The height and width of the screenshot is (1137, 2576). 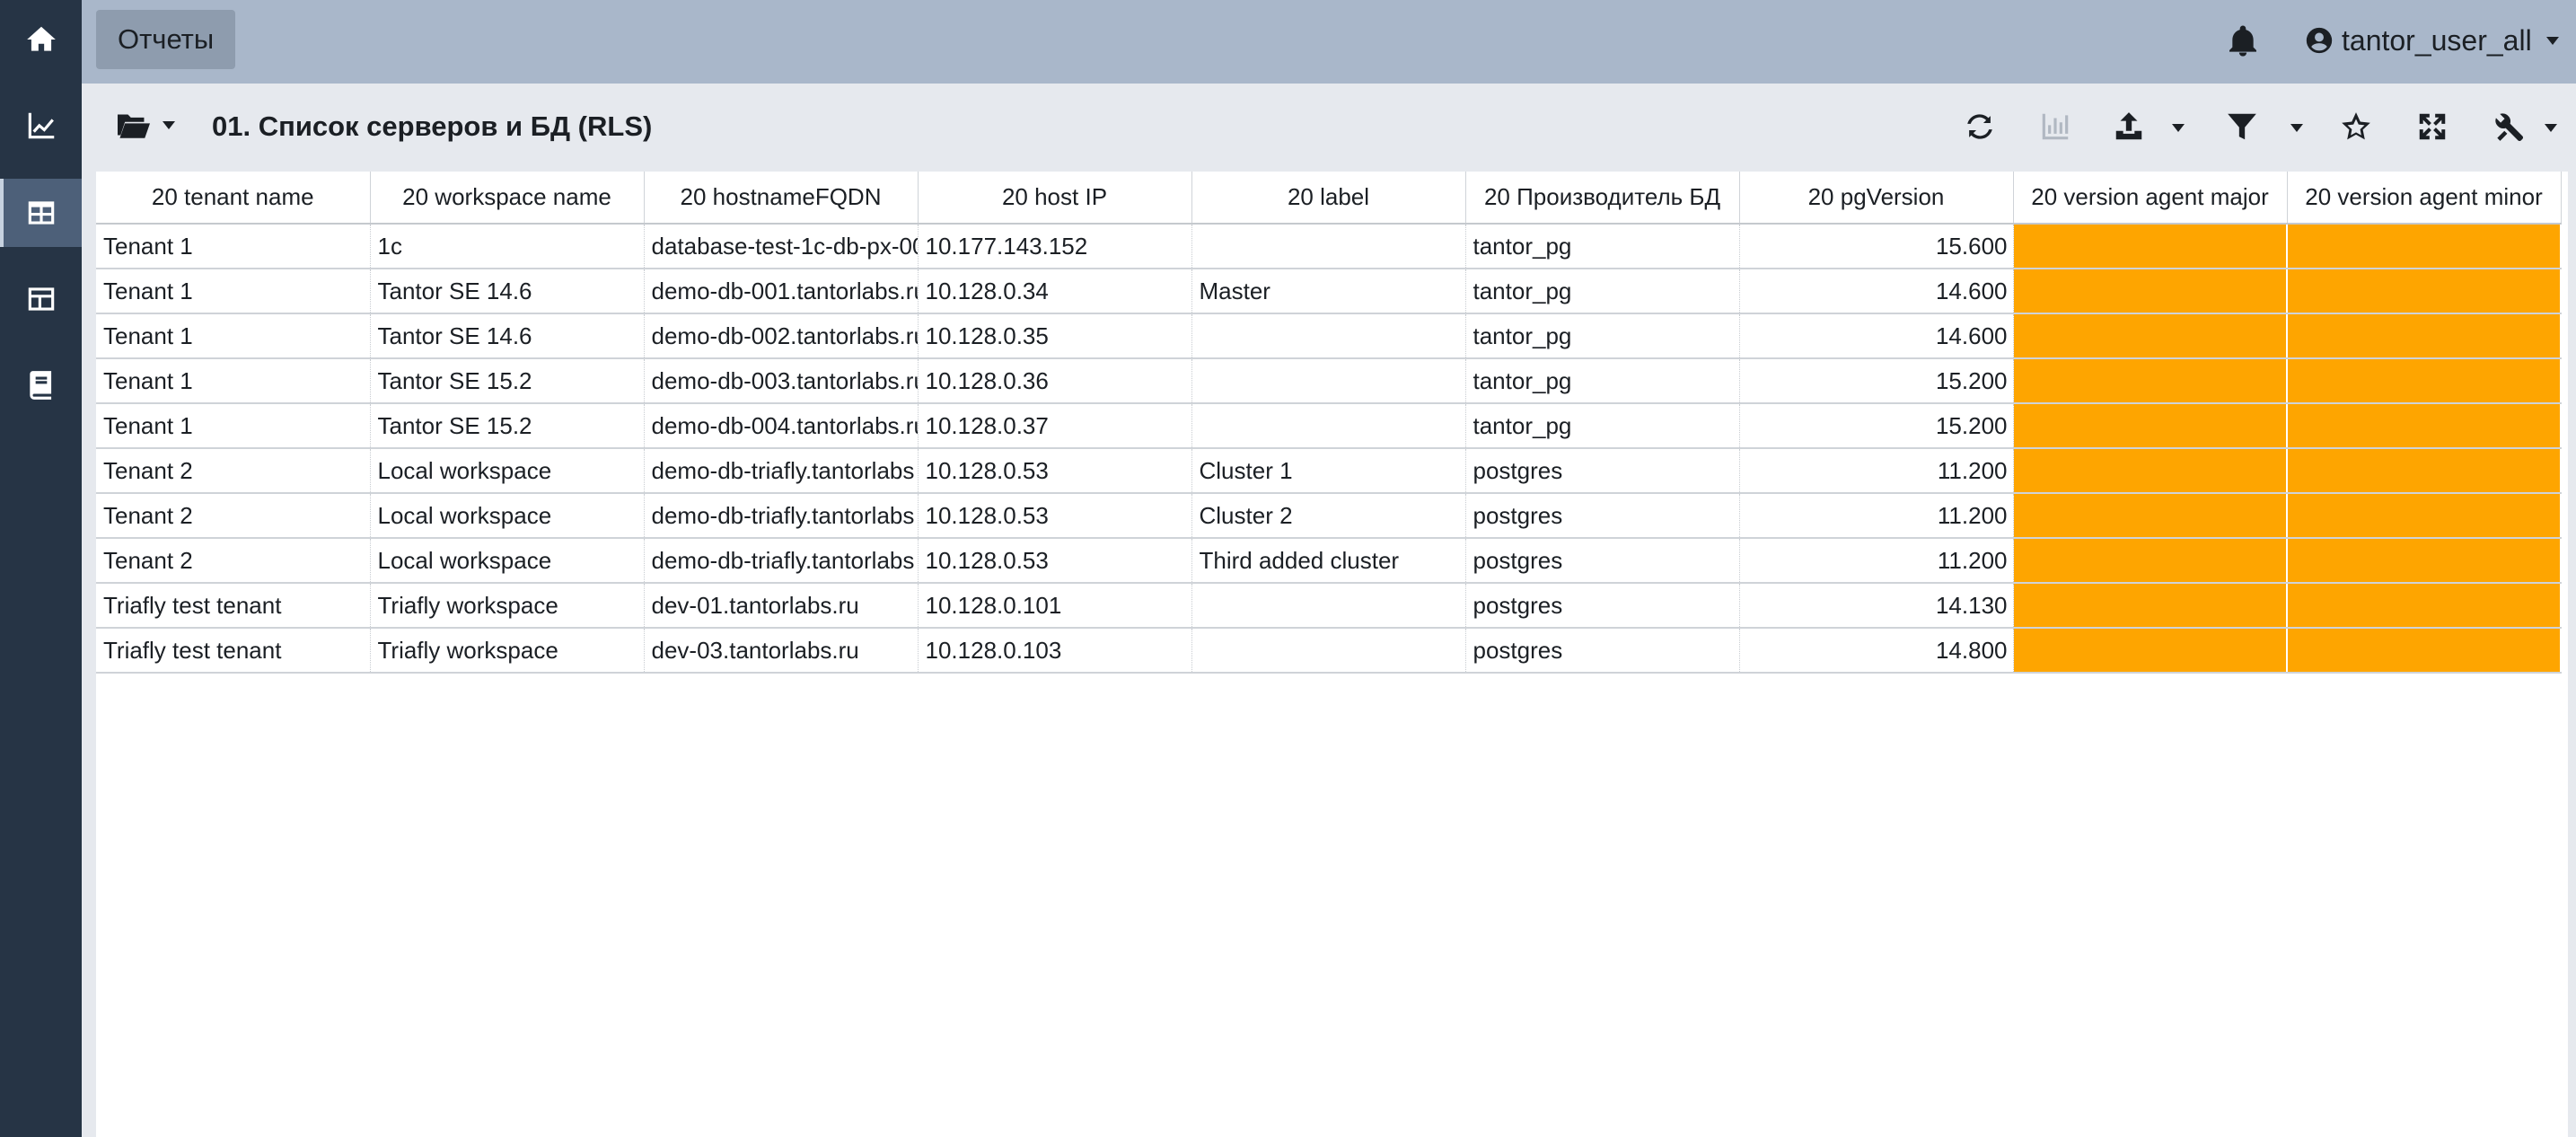 I want to click on table-cell: 15.200, so click(x=1876, y=426).